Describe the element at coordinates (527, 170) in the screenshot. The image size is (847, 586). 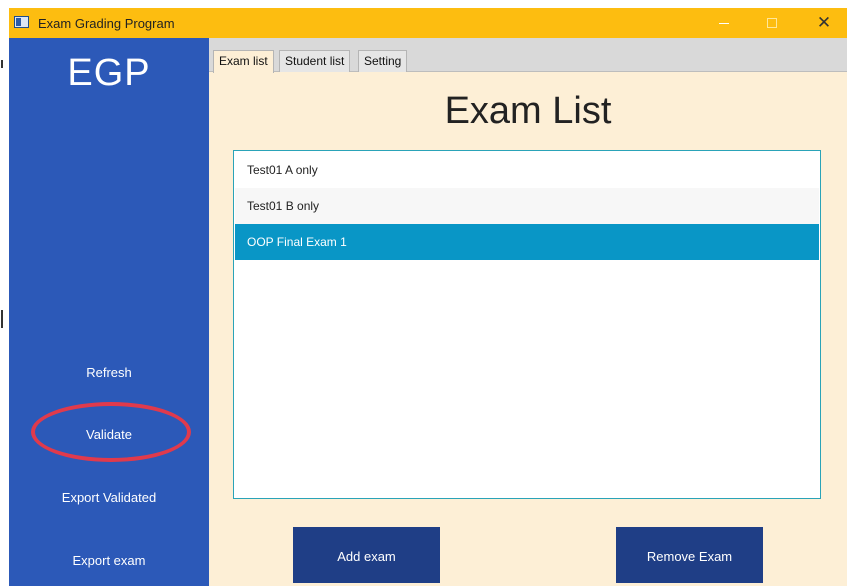
I see `list-item: Test01 A only` at that location.